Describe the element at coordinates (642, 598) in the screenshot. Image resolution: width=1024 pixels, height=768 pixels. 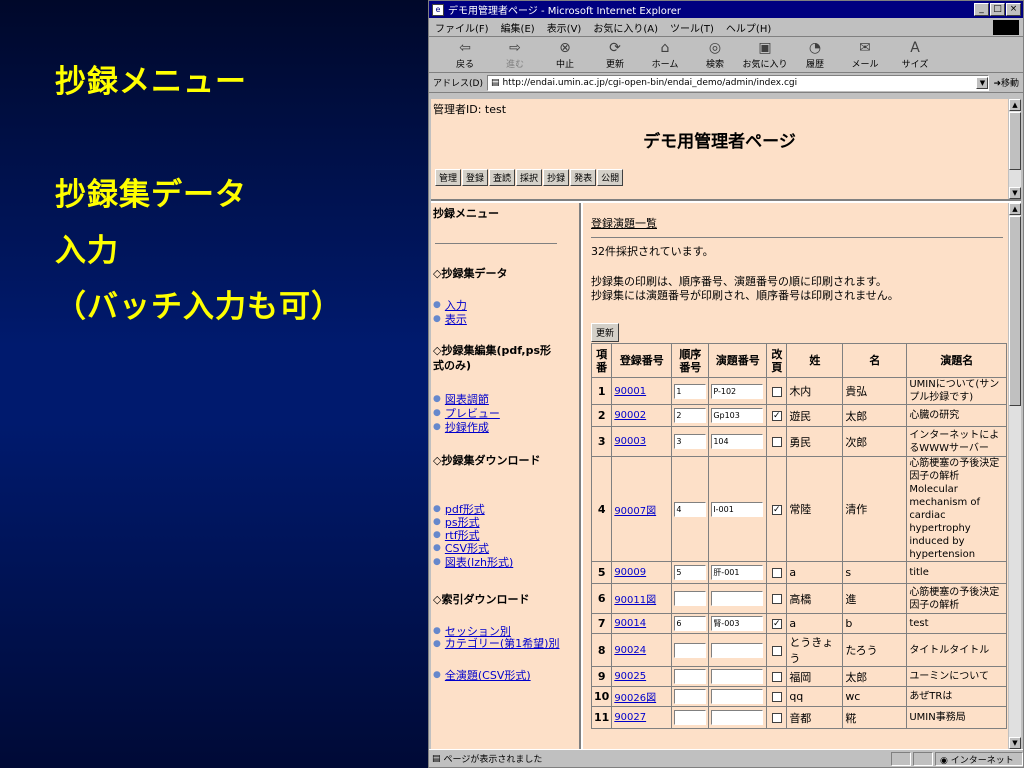
I see `reg-link: 90011図` at that location.